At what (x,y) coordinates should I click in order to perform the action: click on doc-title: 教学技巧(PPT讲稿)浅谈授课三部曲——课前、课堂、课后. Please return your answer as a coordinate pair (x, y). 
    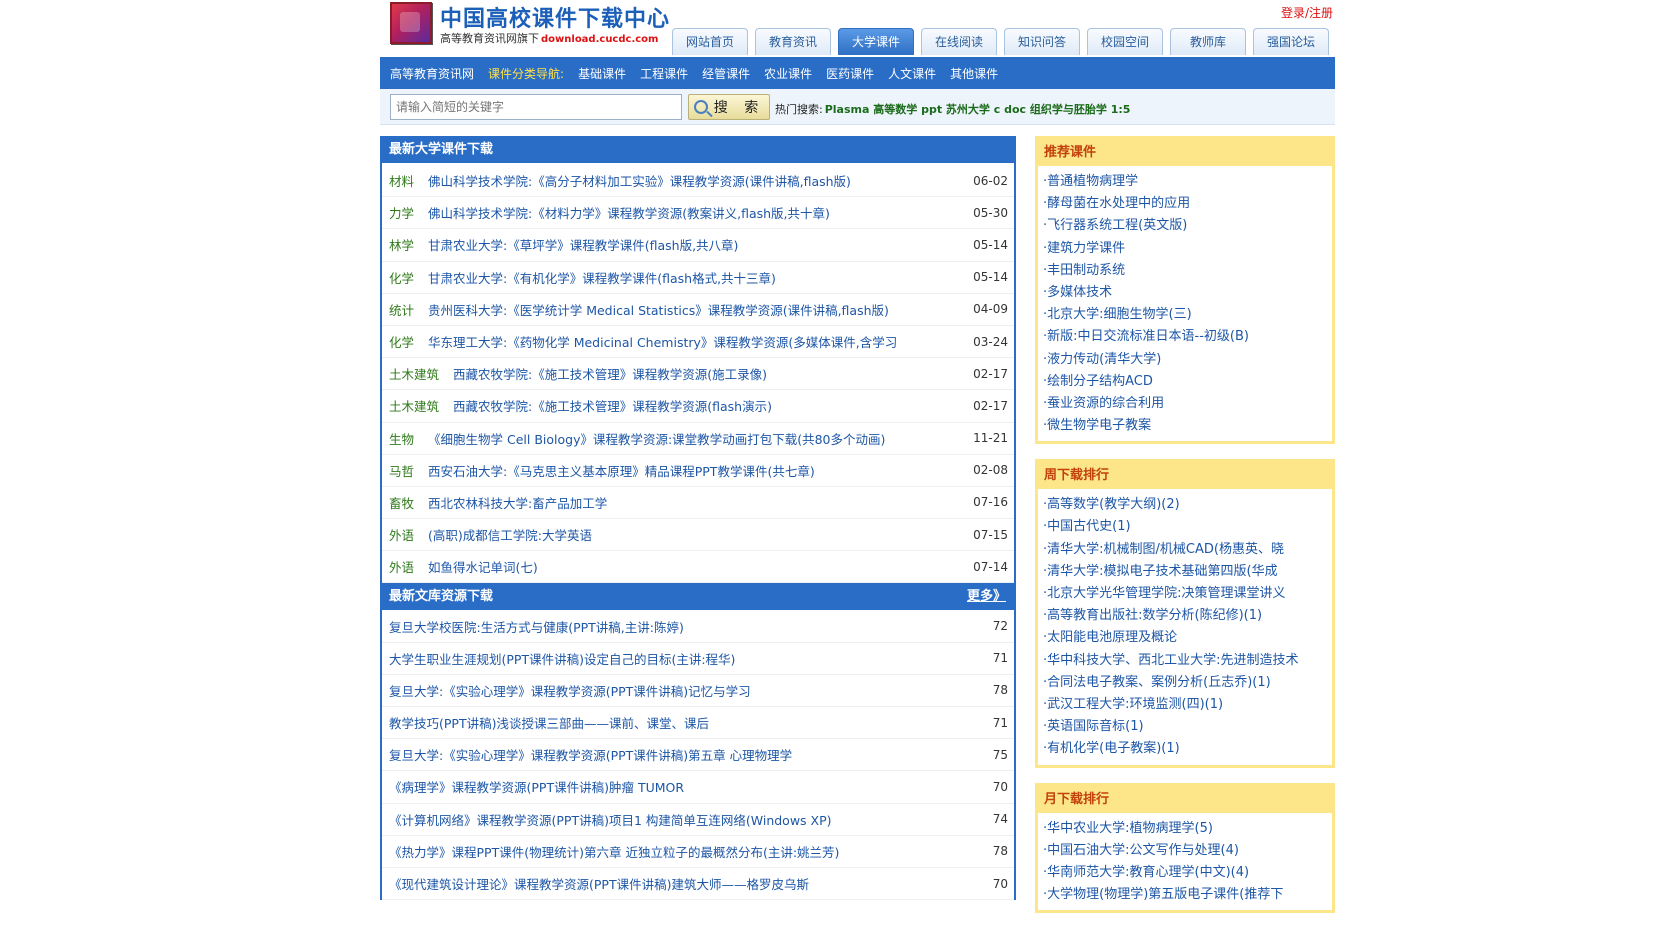
    Looking at the image, I should click on (669, 722).